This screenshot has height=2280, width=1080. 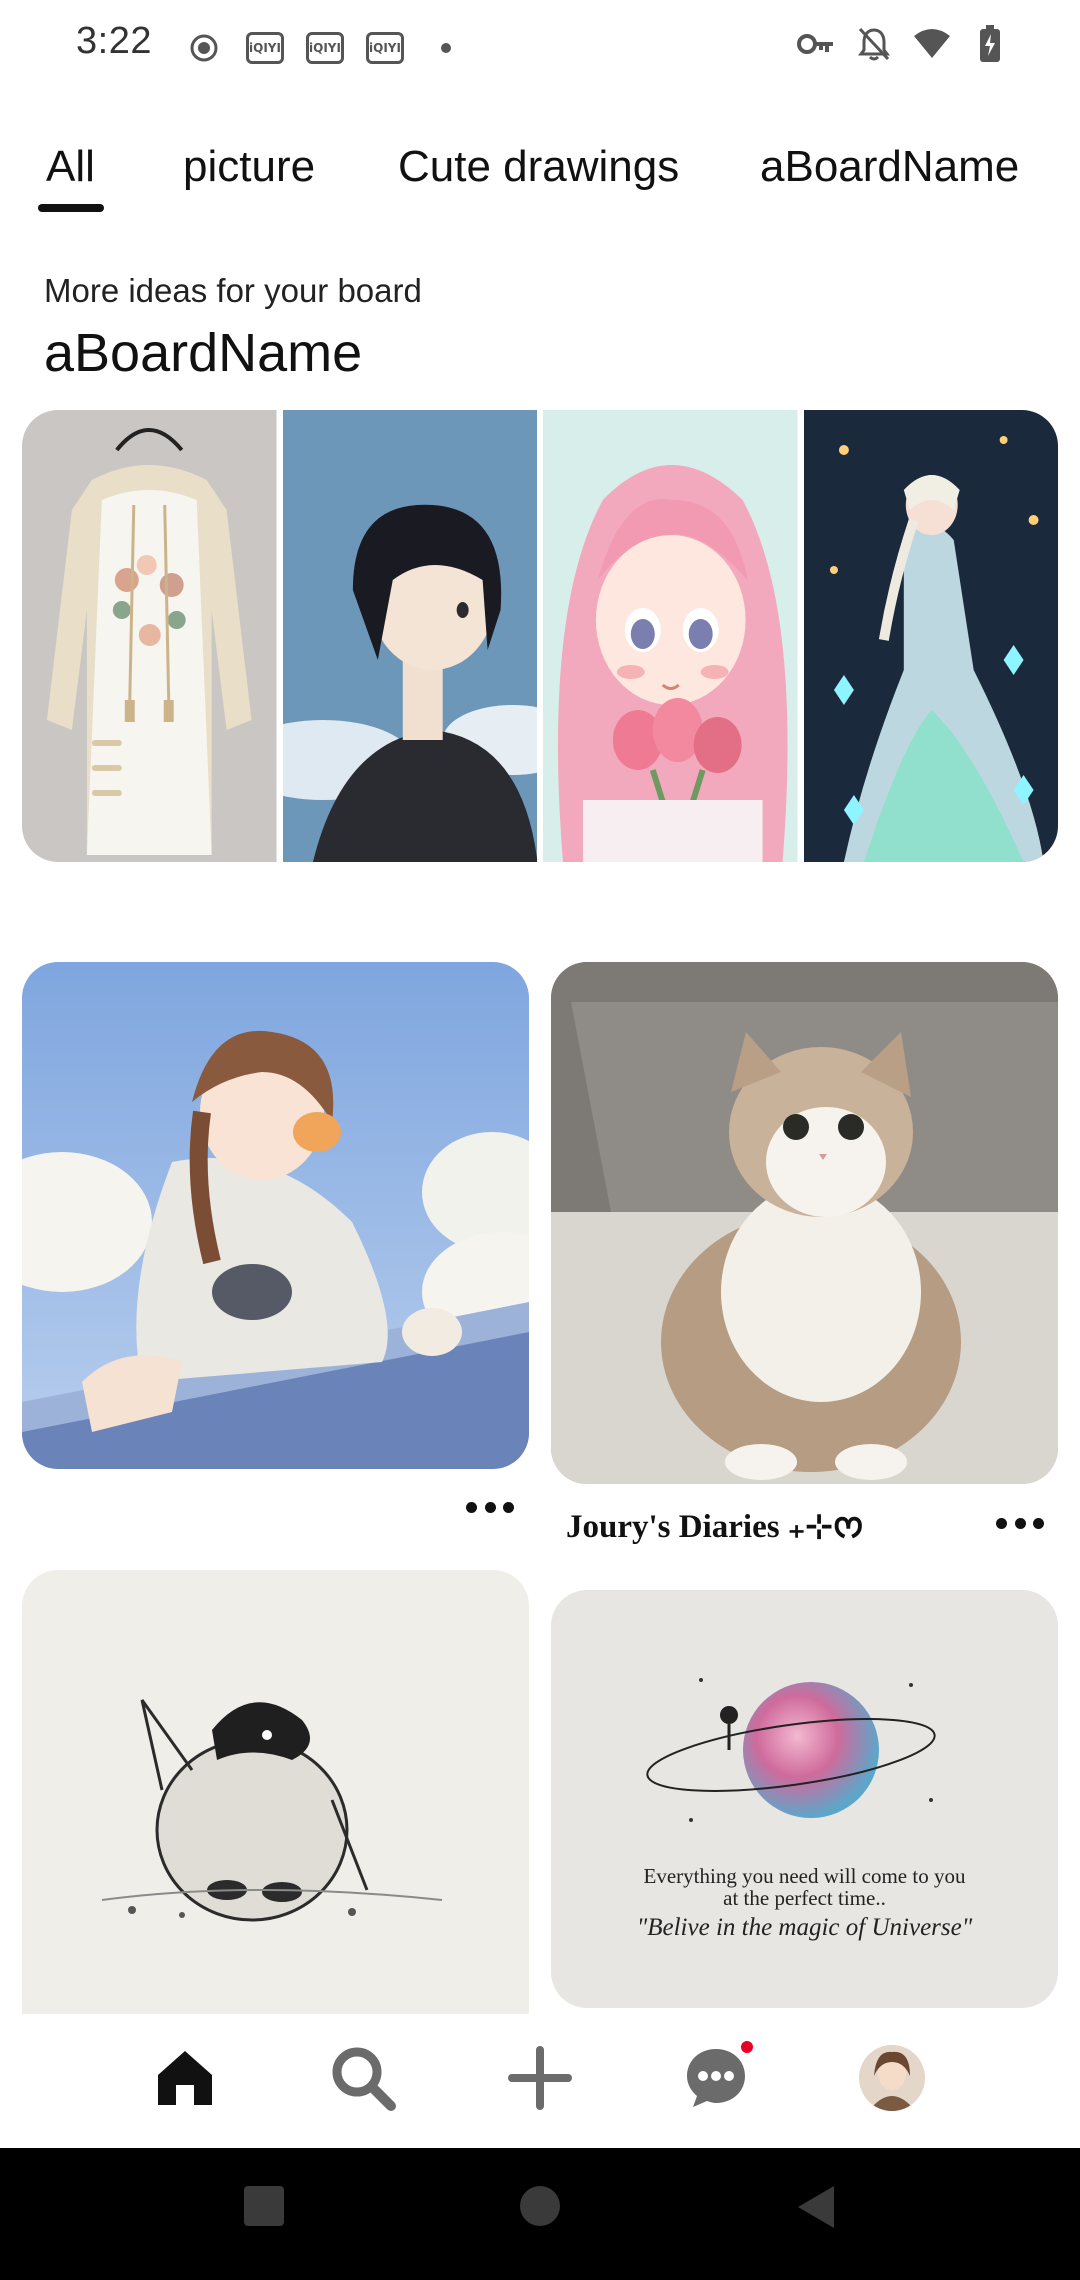 What do you see at coordinates (114, 41) in the screenshot?
I see `status-time: 3:22` at bounding box center [114, 41].